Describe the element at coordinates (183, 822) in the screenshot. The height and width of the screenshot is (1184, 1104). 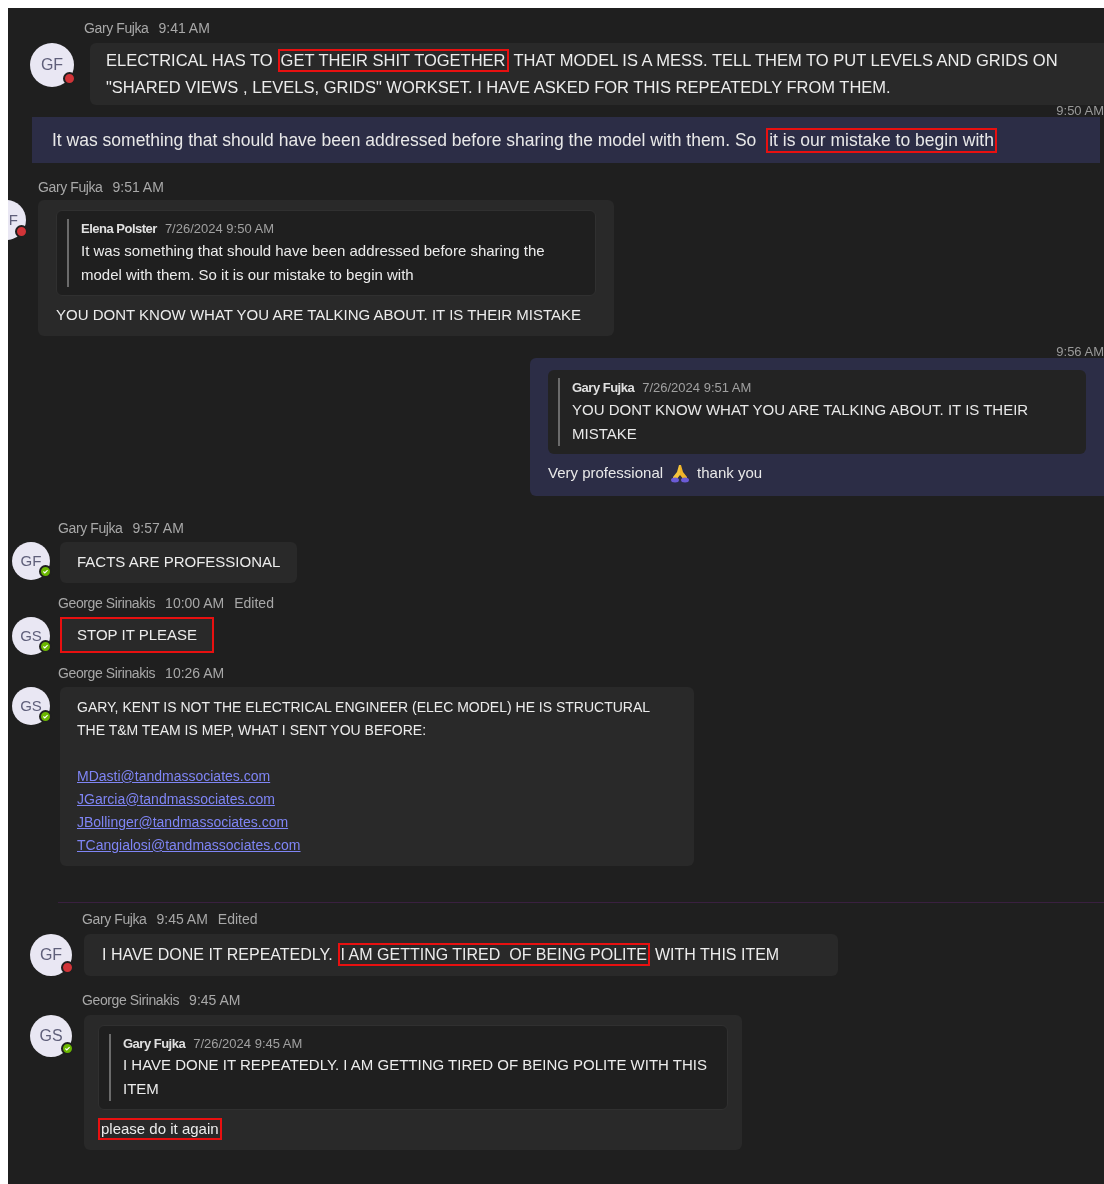
I see `email-link: JBollinger@tandmassociates.com` at that location.